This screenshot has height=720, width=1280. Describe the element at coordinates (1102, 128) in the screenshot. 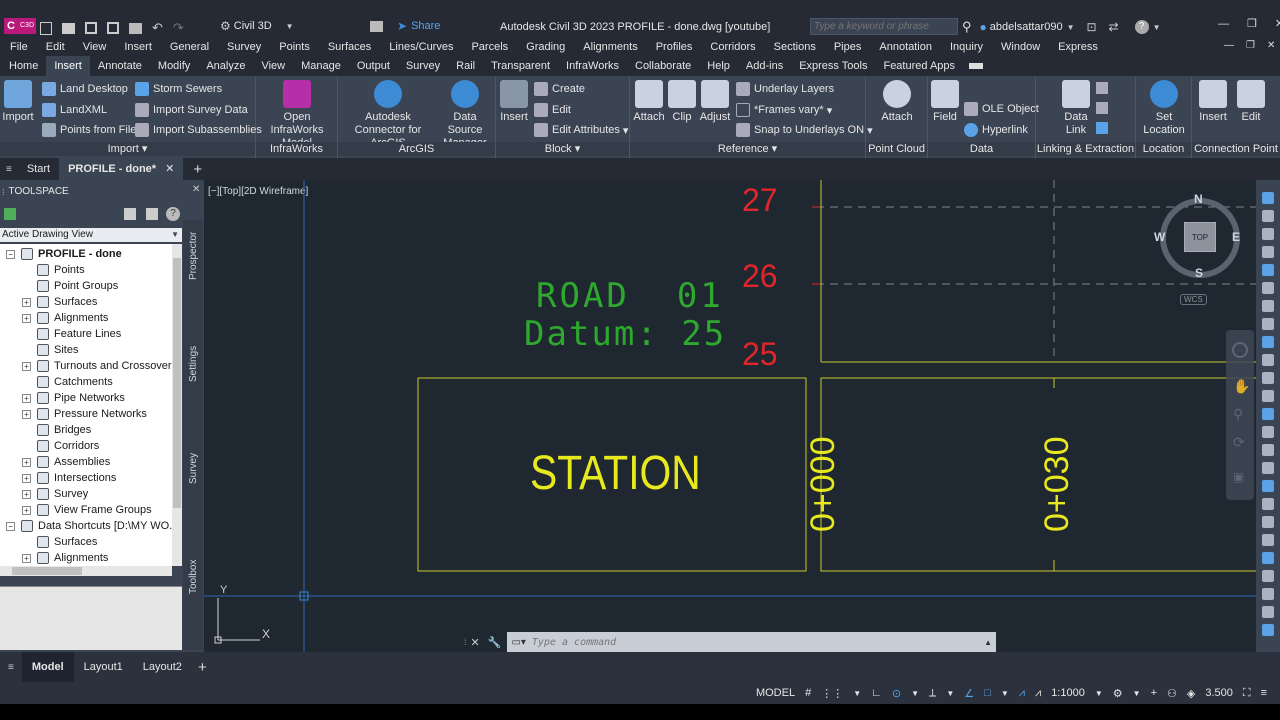

I see `extract-icon` at that location.